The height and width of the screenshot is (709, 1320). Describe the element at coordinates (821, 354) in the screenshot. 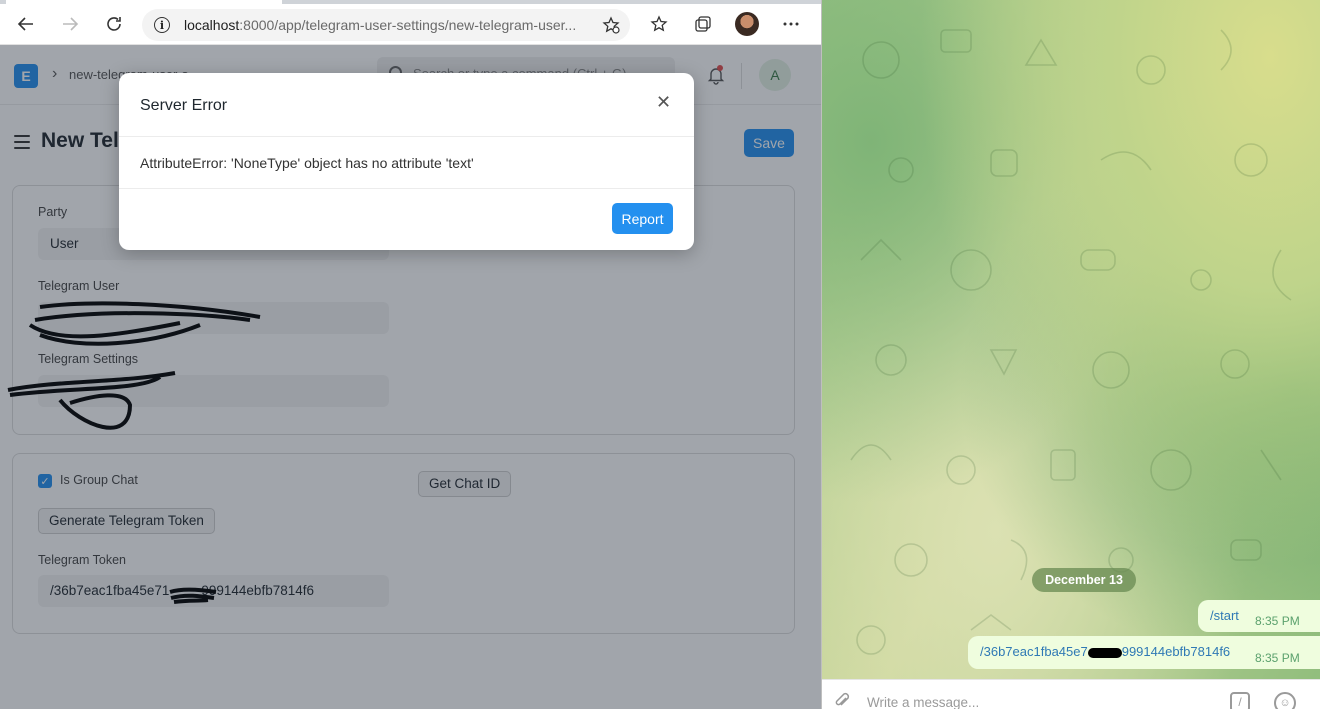

I see `window-divider` at that location.